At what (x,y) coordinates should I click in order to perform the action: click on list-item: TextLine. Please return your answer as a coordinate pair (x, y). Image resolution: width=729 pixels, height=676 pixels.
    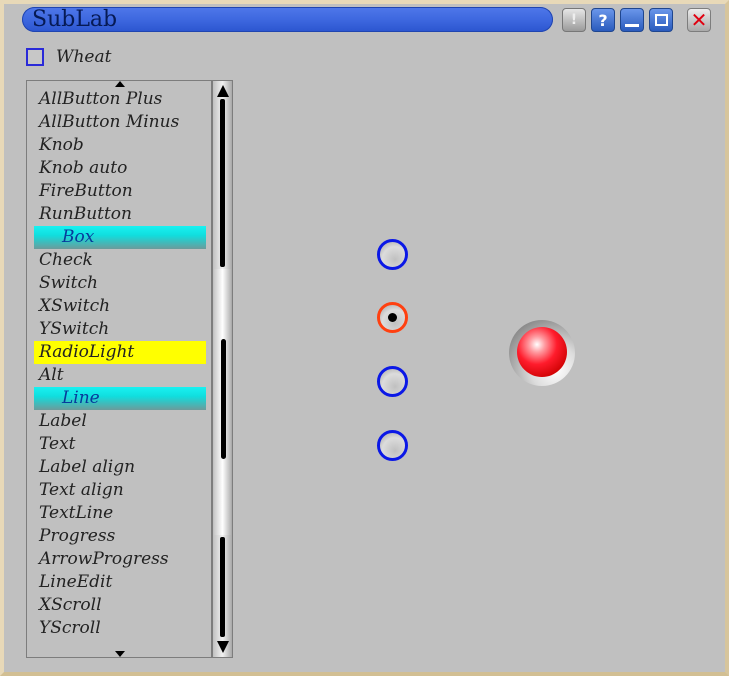
    Looking at the image, I should click on (120, 513).